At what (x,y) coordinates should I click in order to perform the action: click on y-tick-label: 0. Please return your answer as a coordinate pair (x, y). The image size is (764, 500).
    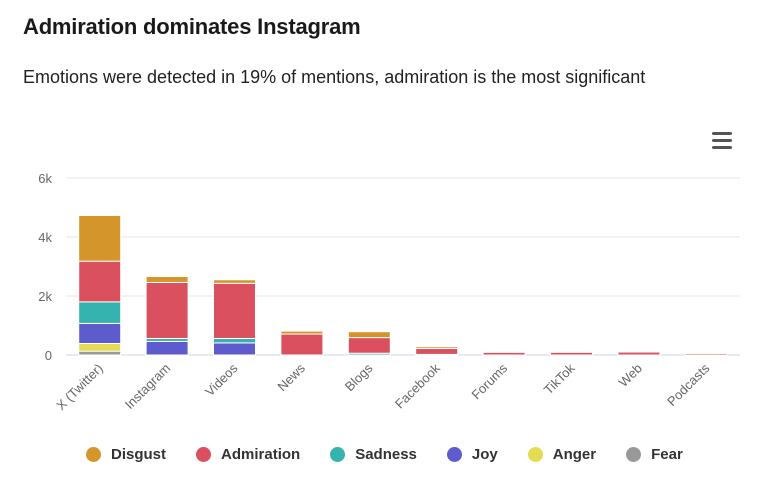
    Looking at the image, I should click on (48, 355).